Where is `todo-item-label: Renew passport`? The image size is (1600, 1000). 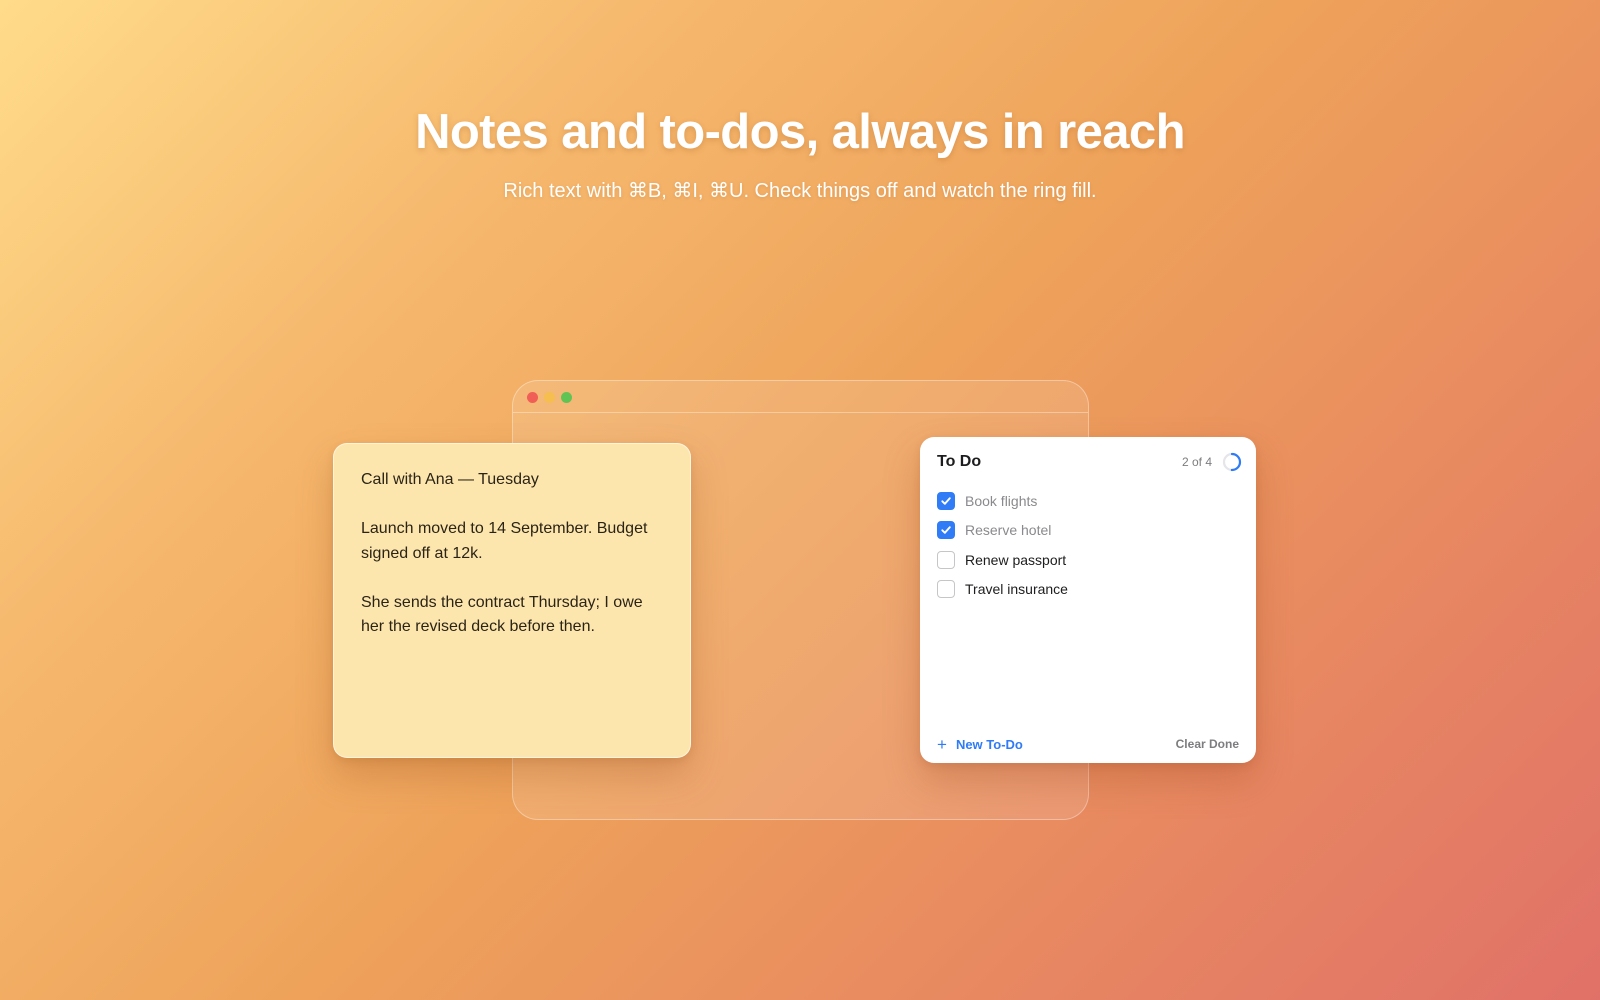
todo-item-label: Renew passport is located at coordinates (1016, 559).